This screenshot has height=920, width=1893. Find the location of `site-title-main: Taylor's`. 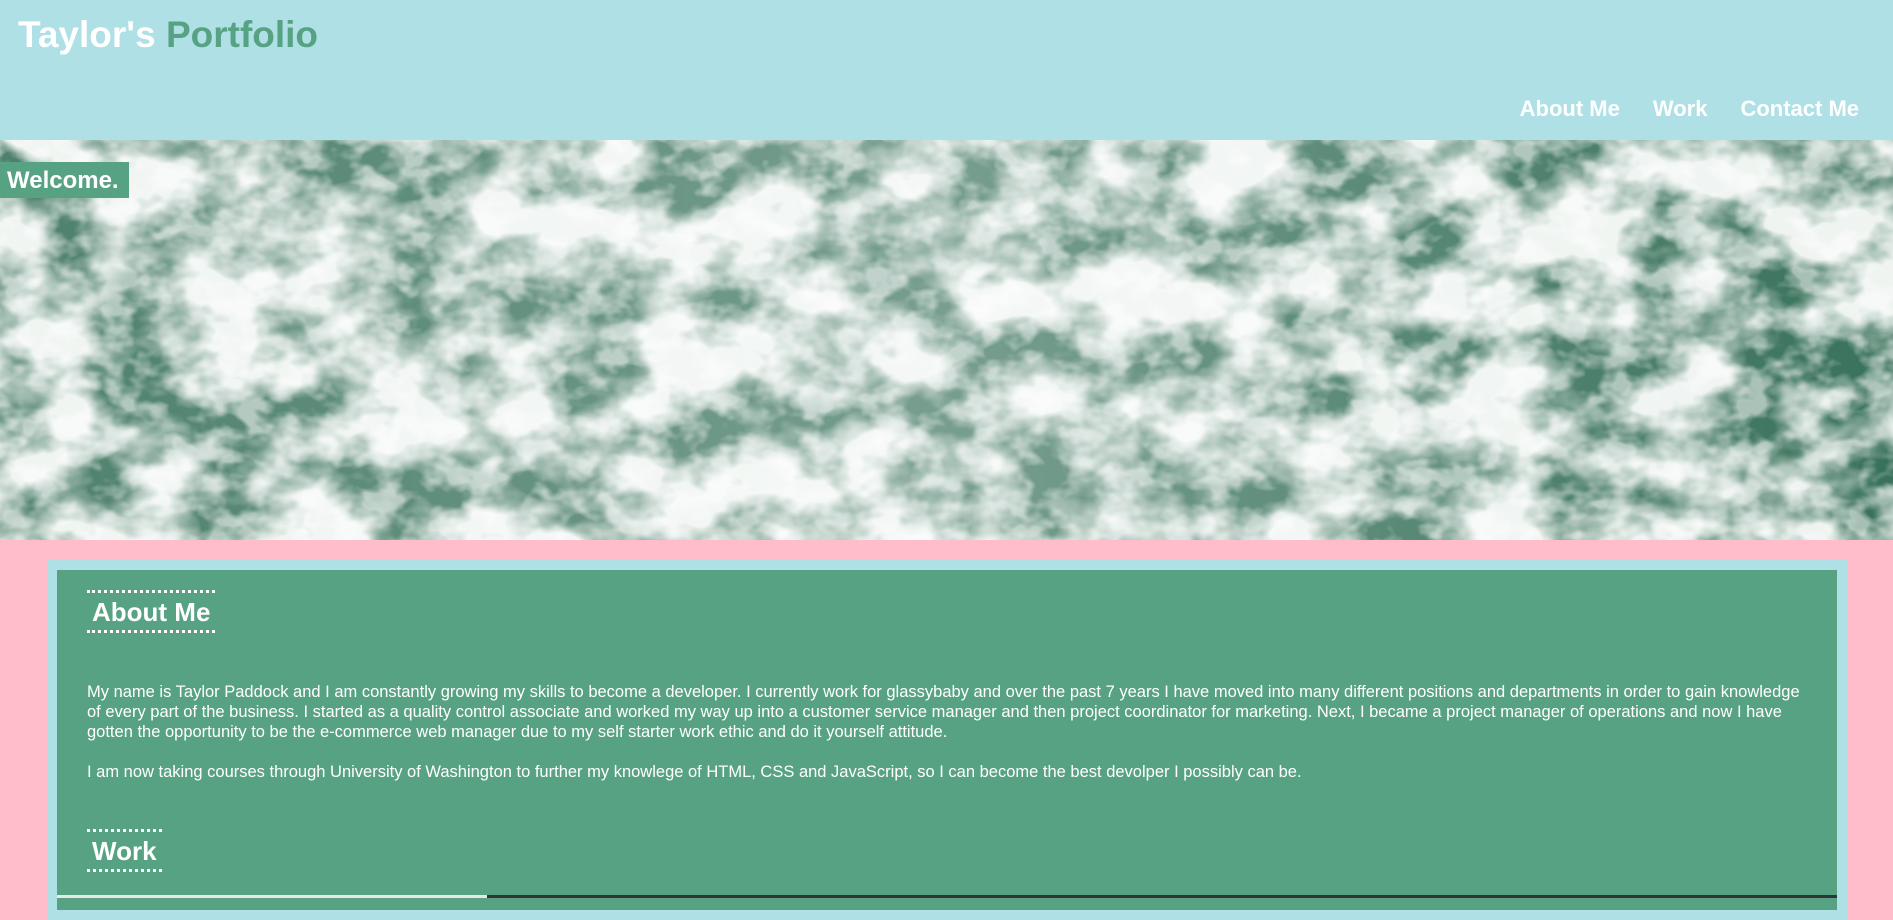

site-title-main: Taylor's is located at coordinates (87, 34).